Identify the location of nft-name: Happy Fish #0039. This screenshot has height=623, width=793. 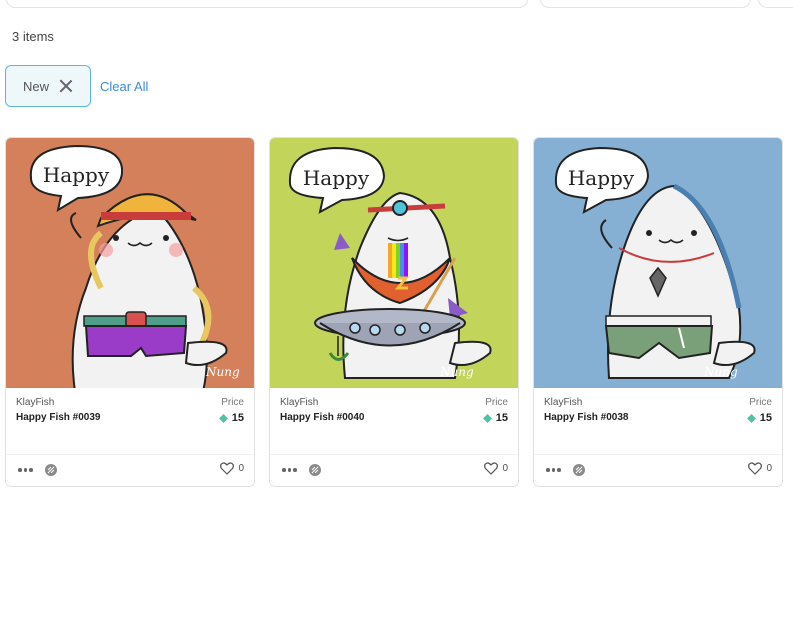
(130, 417).